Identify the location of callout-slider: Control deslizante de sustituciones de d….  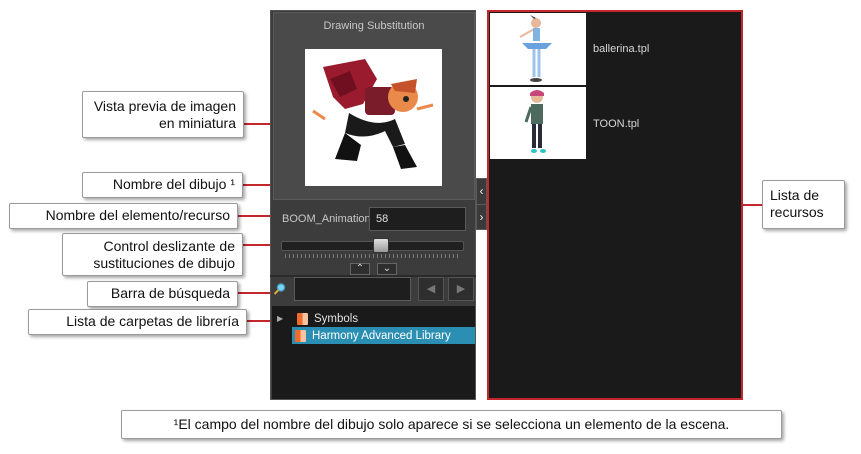
(152, 254).